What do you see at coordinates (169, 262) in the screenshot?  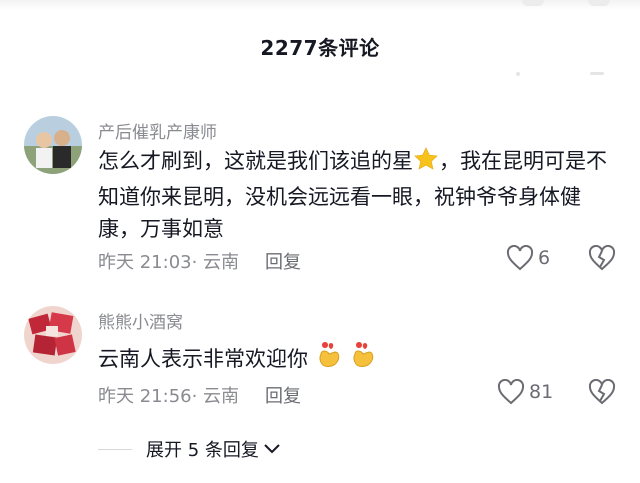 I see `time-location: 昨天 21:03· 云南` at bounding box center [169, 262].